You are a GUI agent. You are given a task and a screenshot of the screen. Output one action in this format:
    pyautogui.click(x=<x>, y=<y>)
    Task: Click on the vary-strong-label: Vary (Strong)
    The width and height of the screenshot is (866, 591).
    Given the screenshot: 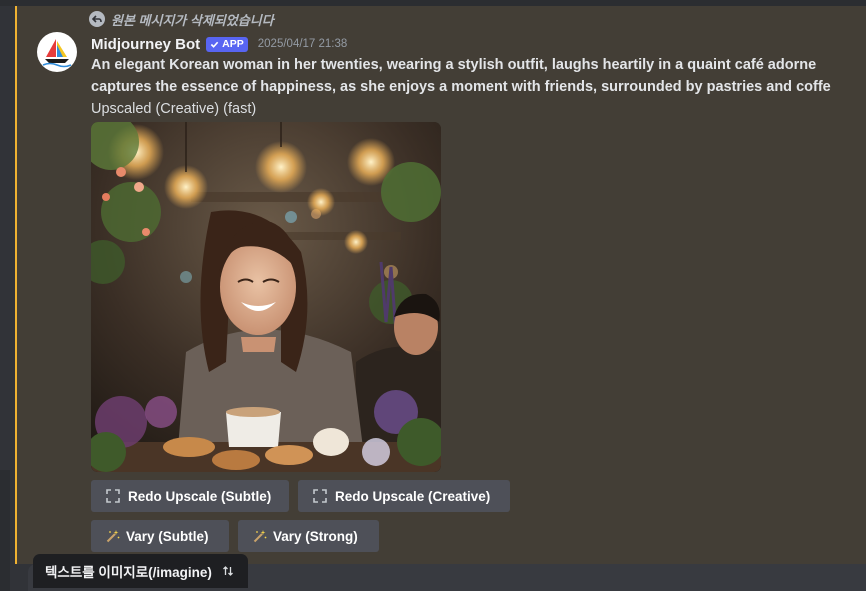 What is the action you would take?
    pyautogui.click(x=315, y=536)
    